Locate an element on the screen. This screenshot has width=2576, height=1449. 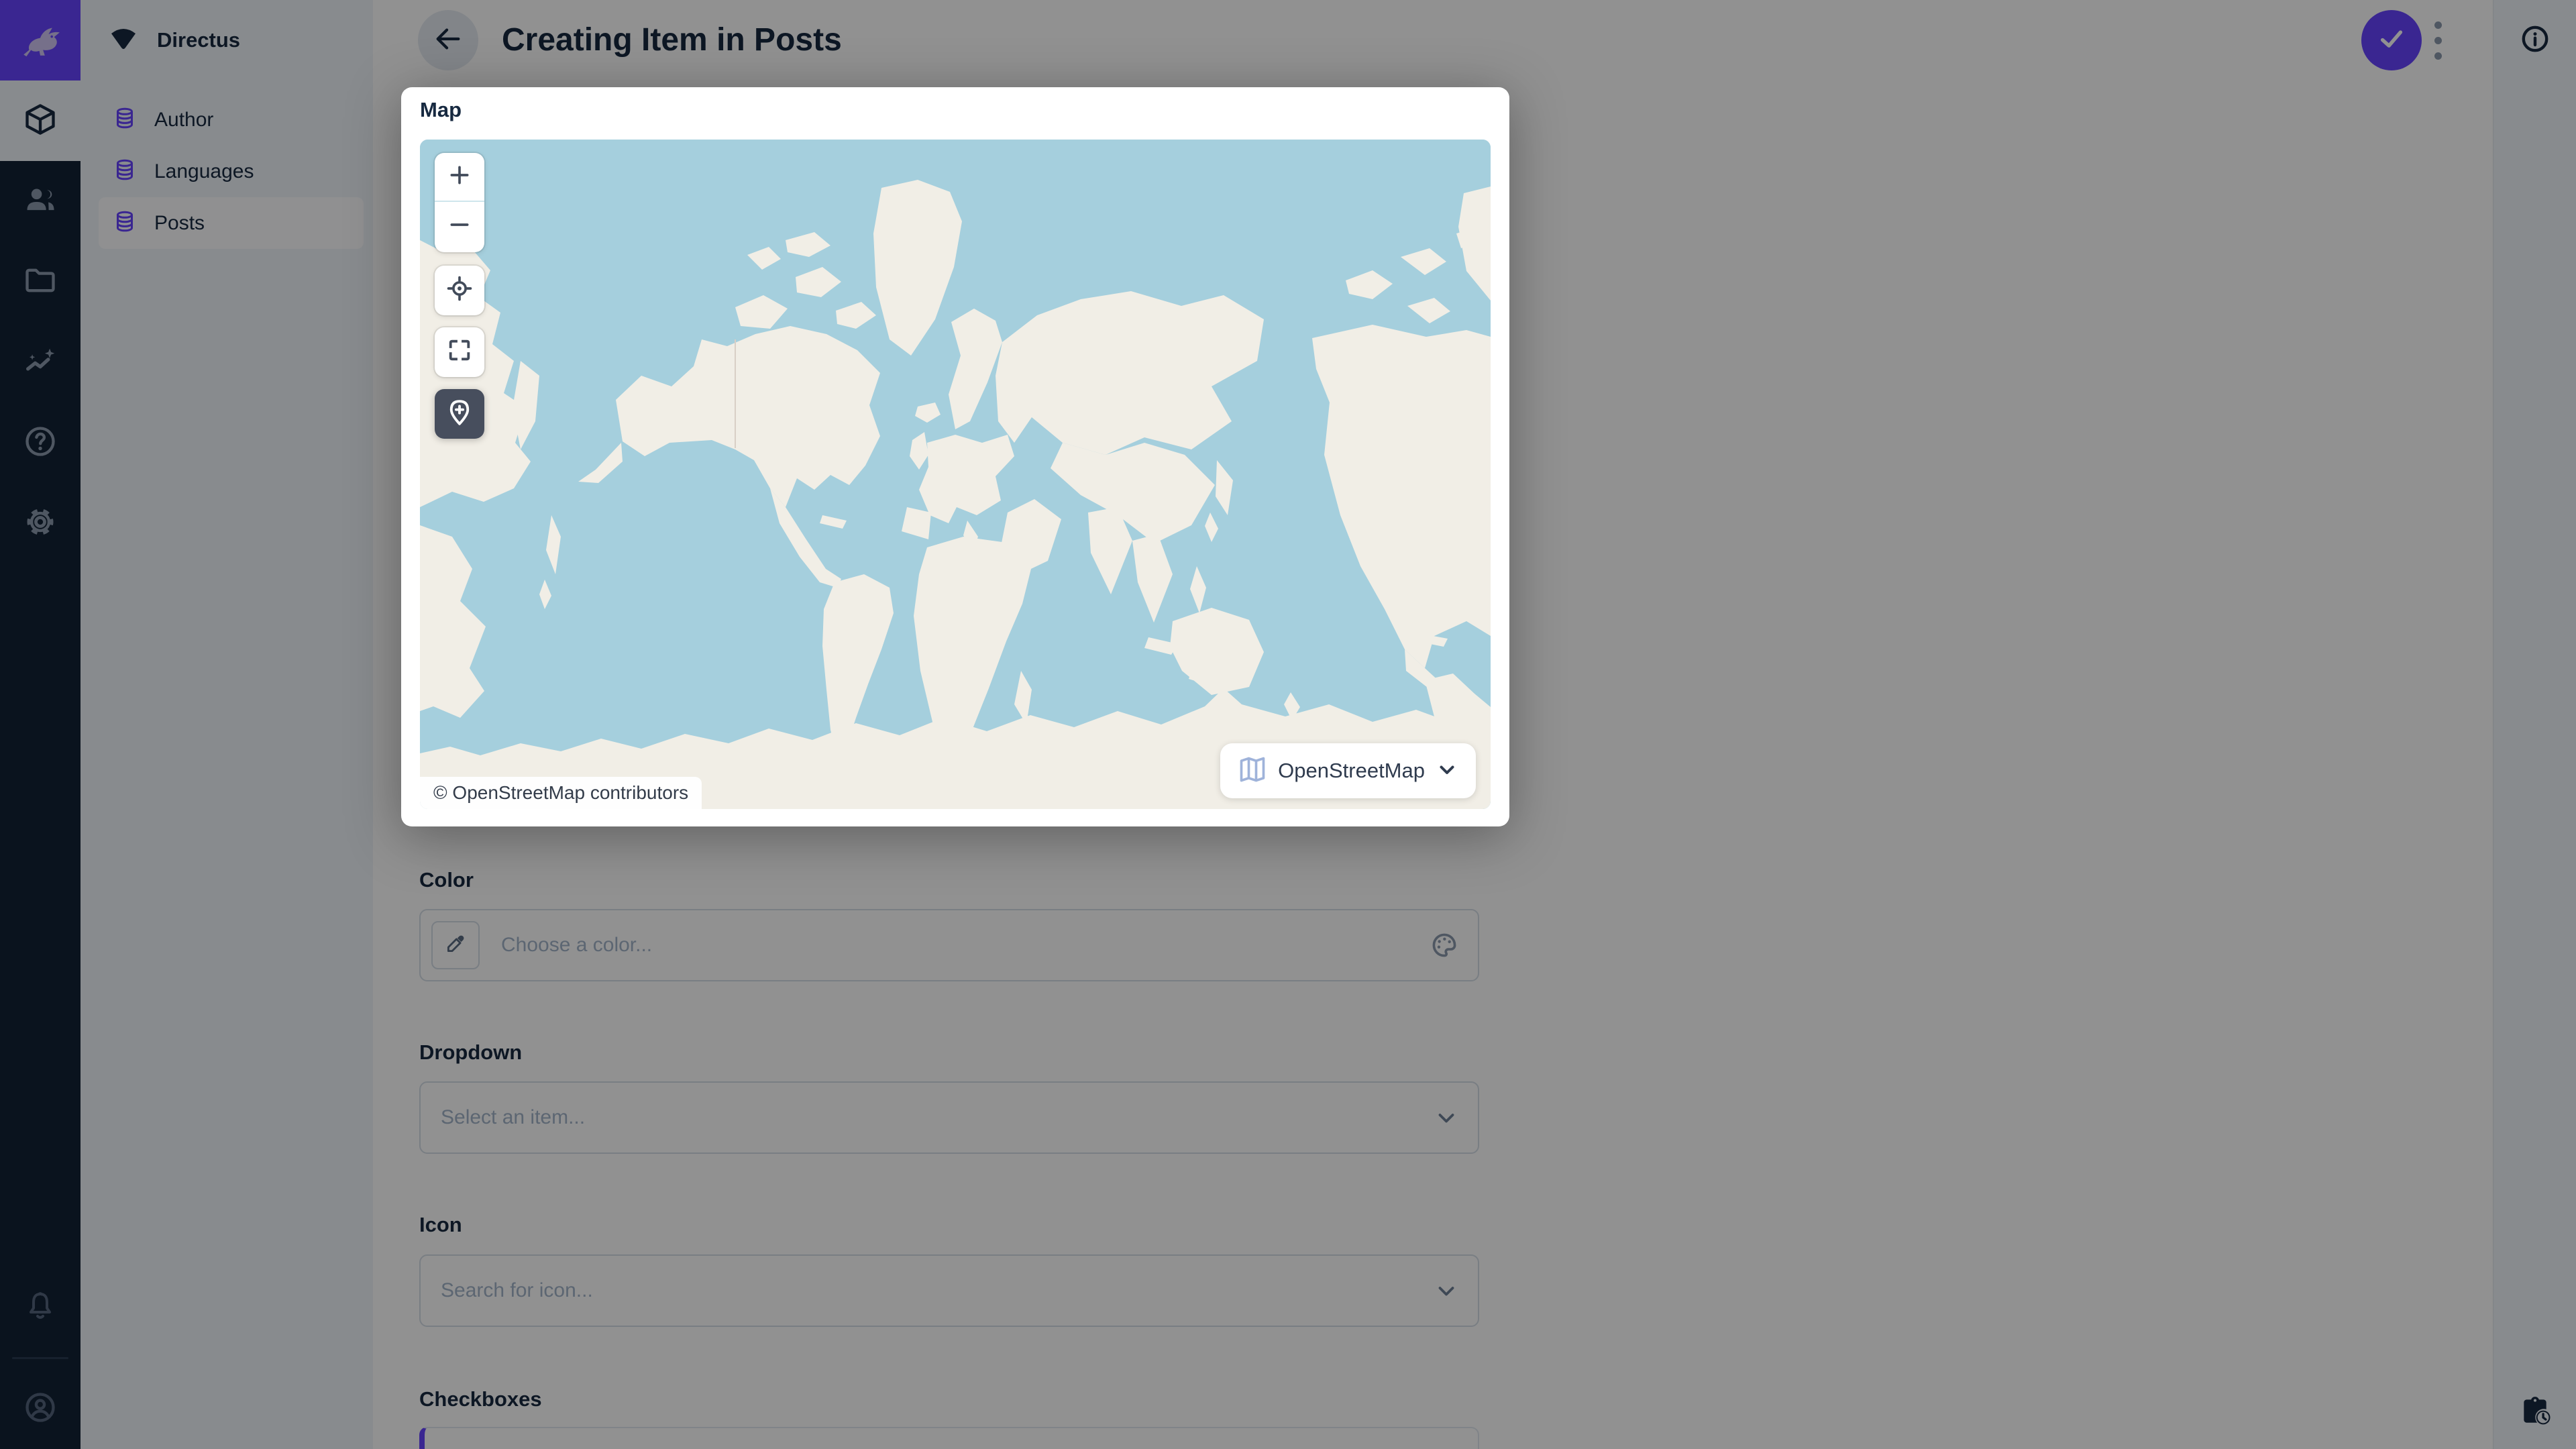
zoom-out-button is located at coordinates (459, 226).